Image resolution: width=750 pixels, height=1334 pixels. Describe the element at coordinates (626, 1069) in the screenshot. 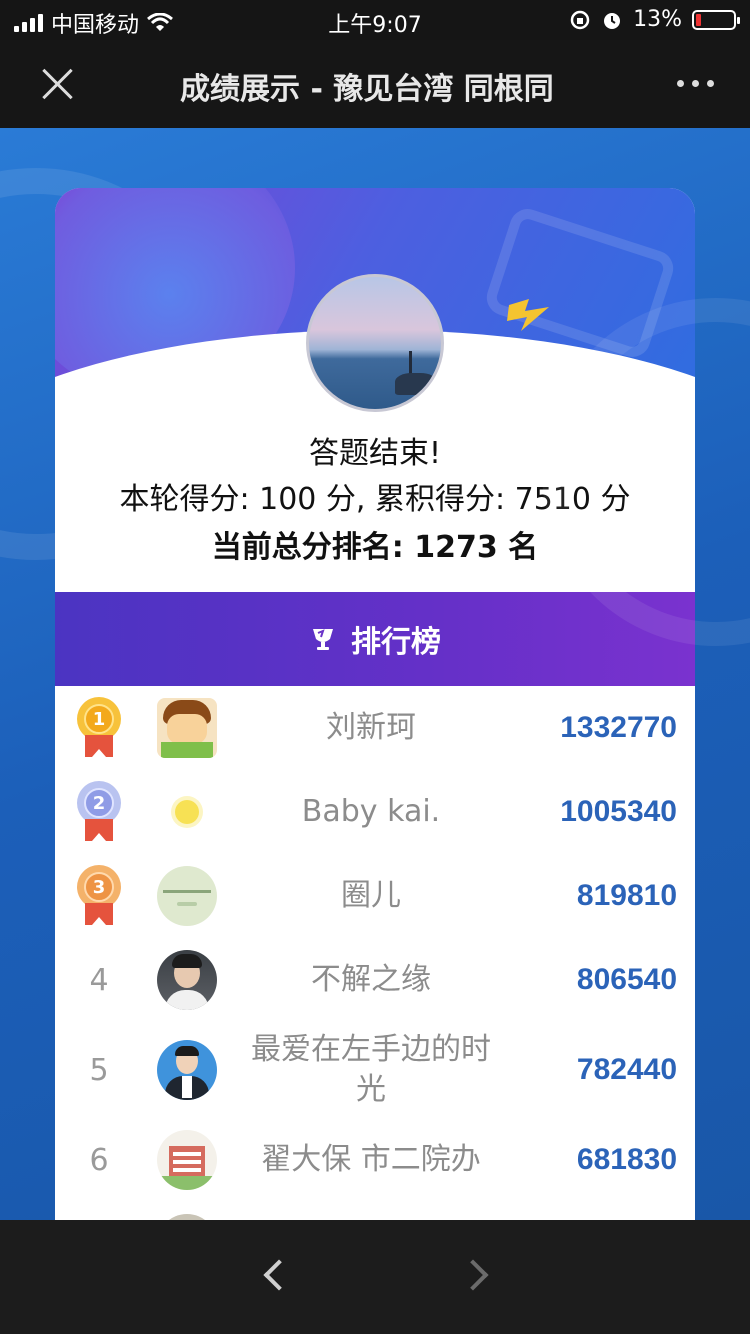

I see `player-score: 782440` at that location.